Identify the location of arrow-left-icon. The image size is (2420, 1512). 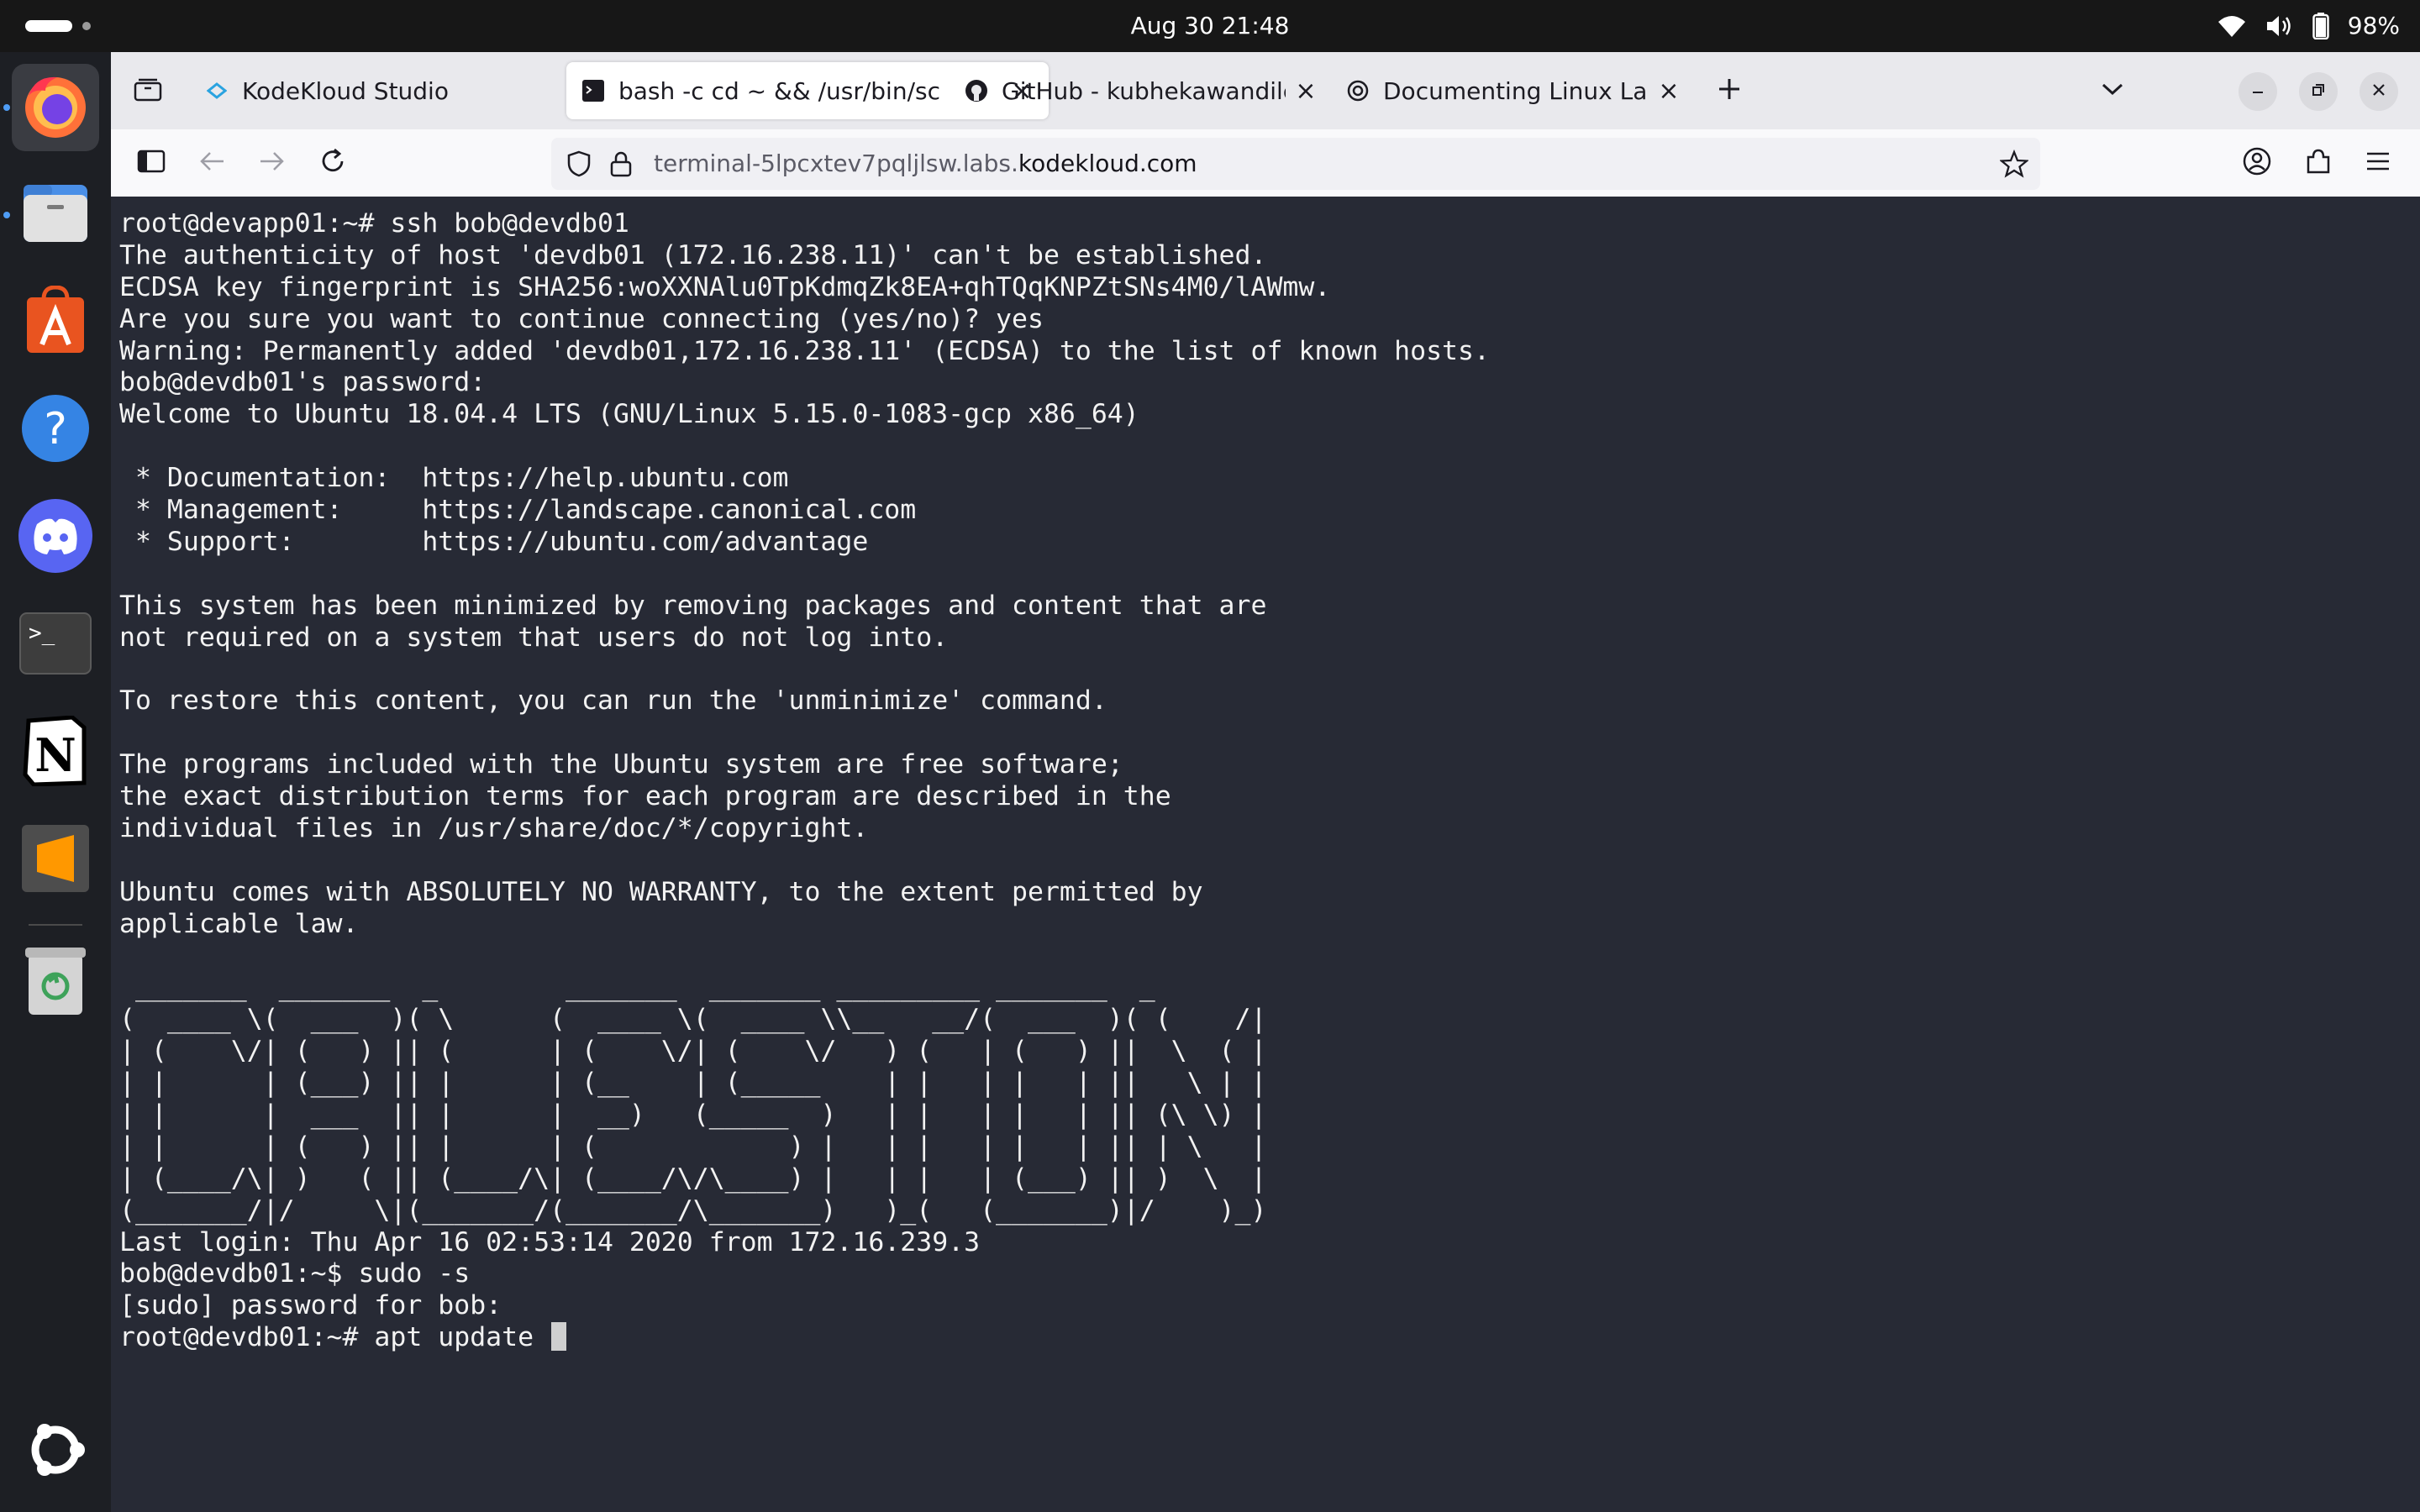
(211, 163).